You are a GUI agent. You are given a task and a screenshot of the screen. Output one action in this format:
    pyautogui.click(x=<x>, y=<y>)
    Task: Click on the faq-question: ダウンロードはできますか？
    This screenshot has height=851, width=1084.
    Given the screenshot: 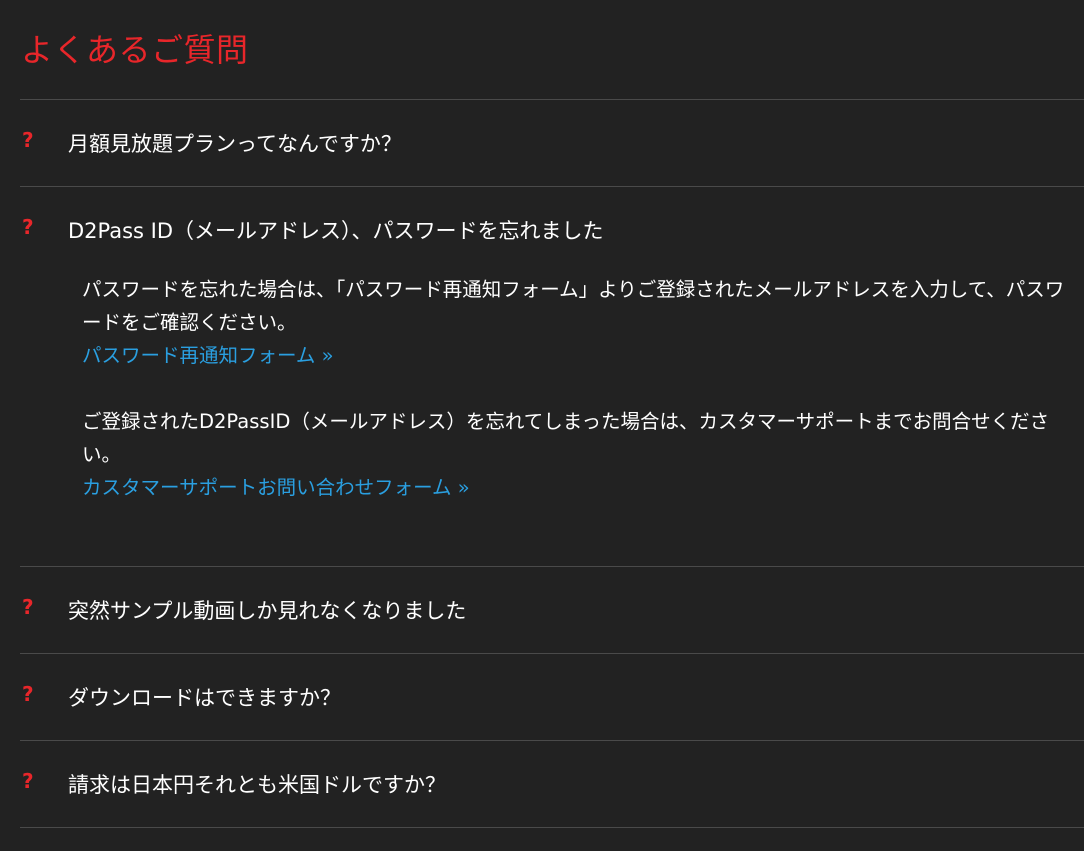 What is the action you would take?
    pyautogui.click(x=204, y=698)
    